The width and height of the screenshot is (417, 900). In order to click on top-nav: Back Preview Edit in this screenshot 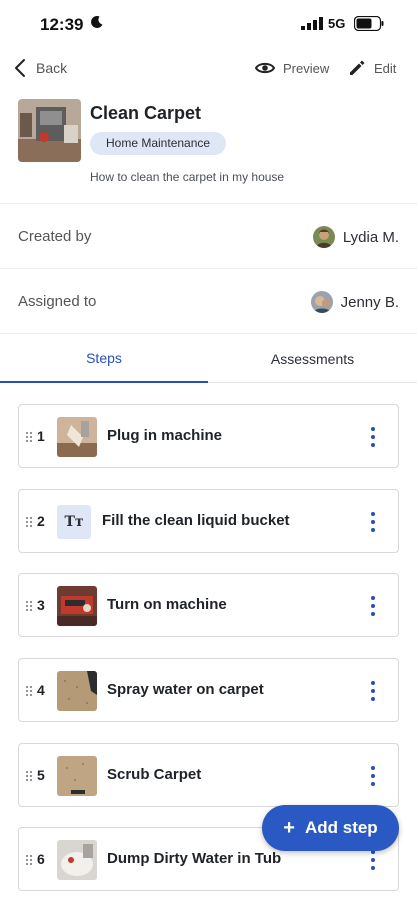, I will do `click(208, 68)`.